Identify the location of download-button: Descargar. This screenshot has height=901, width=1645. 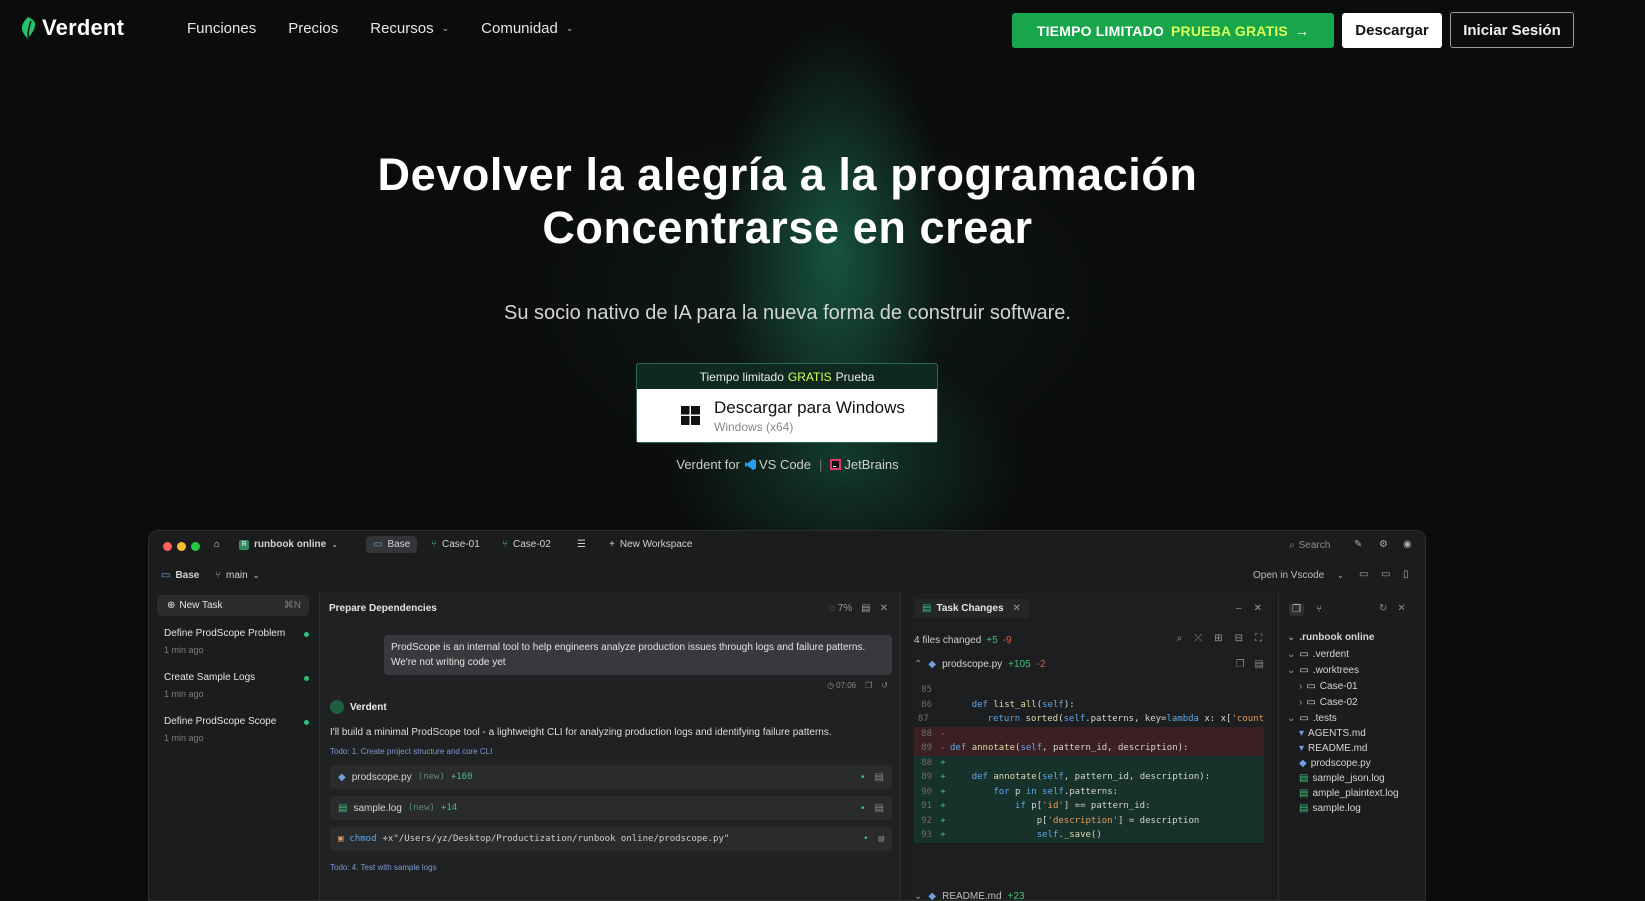
(1392, 30).